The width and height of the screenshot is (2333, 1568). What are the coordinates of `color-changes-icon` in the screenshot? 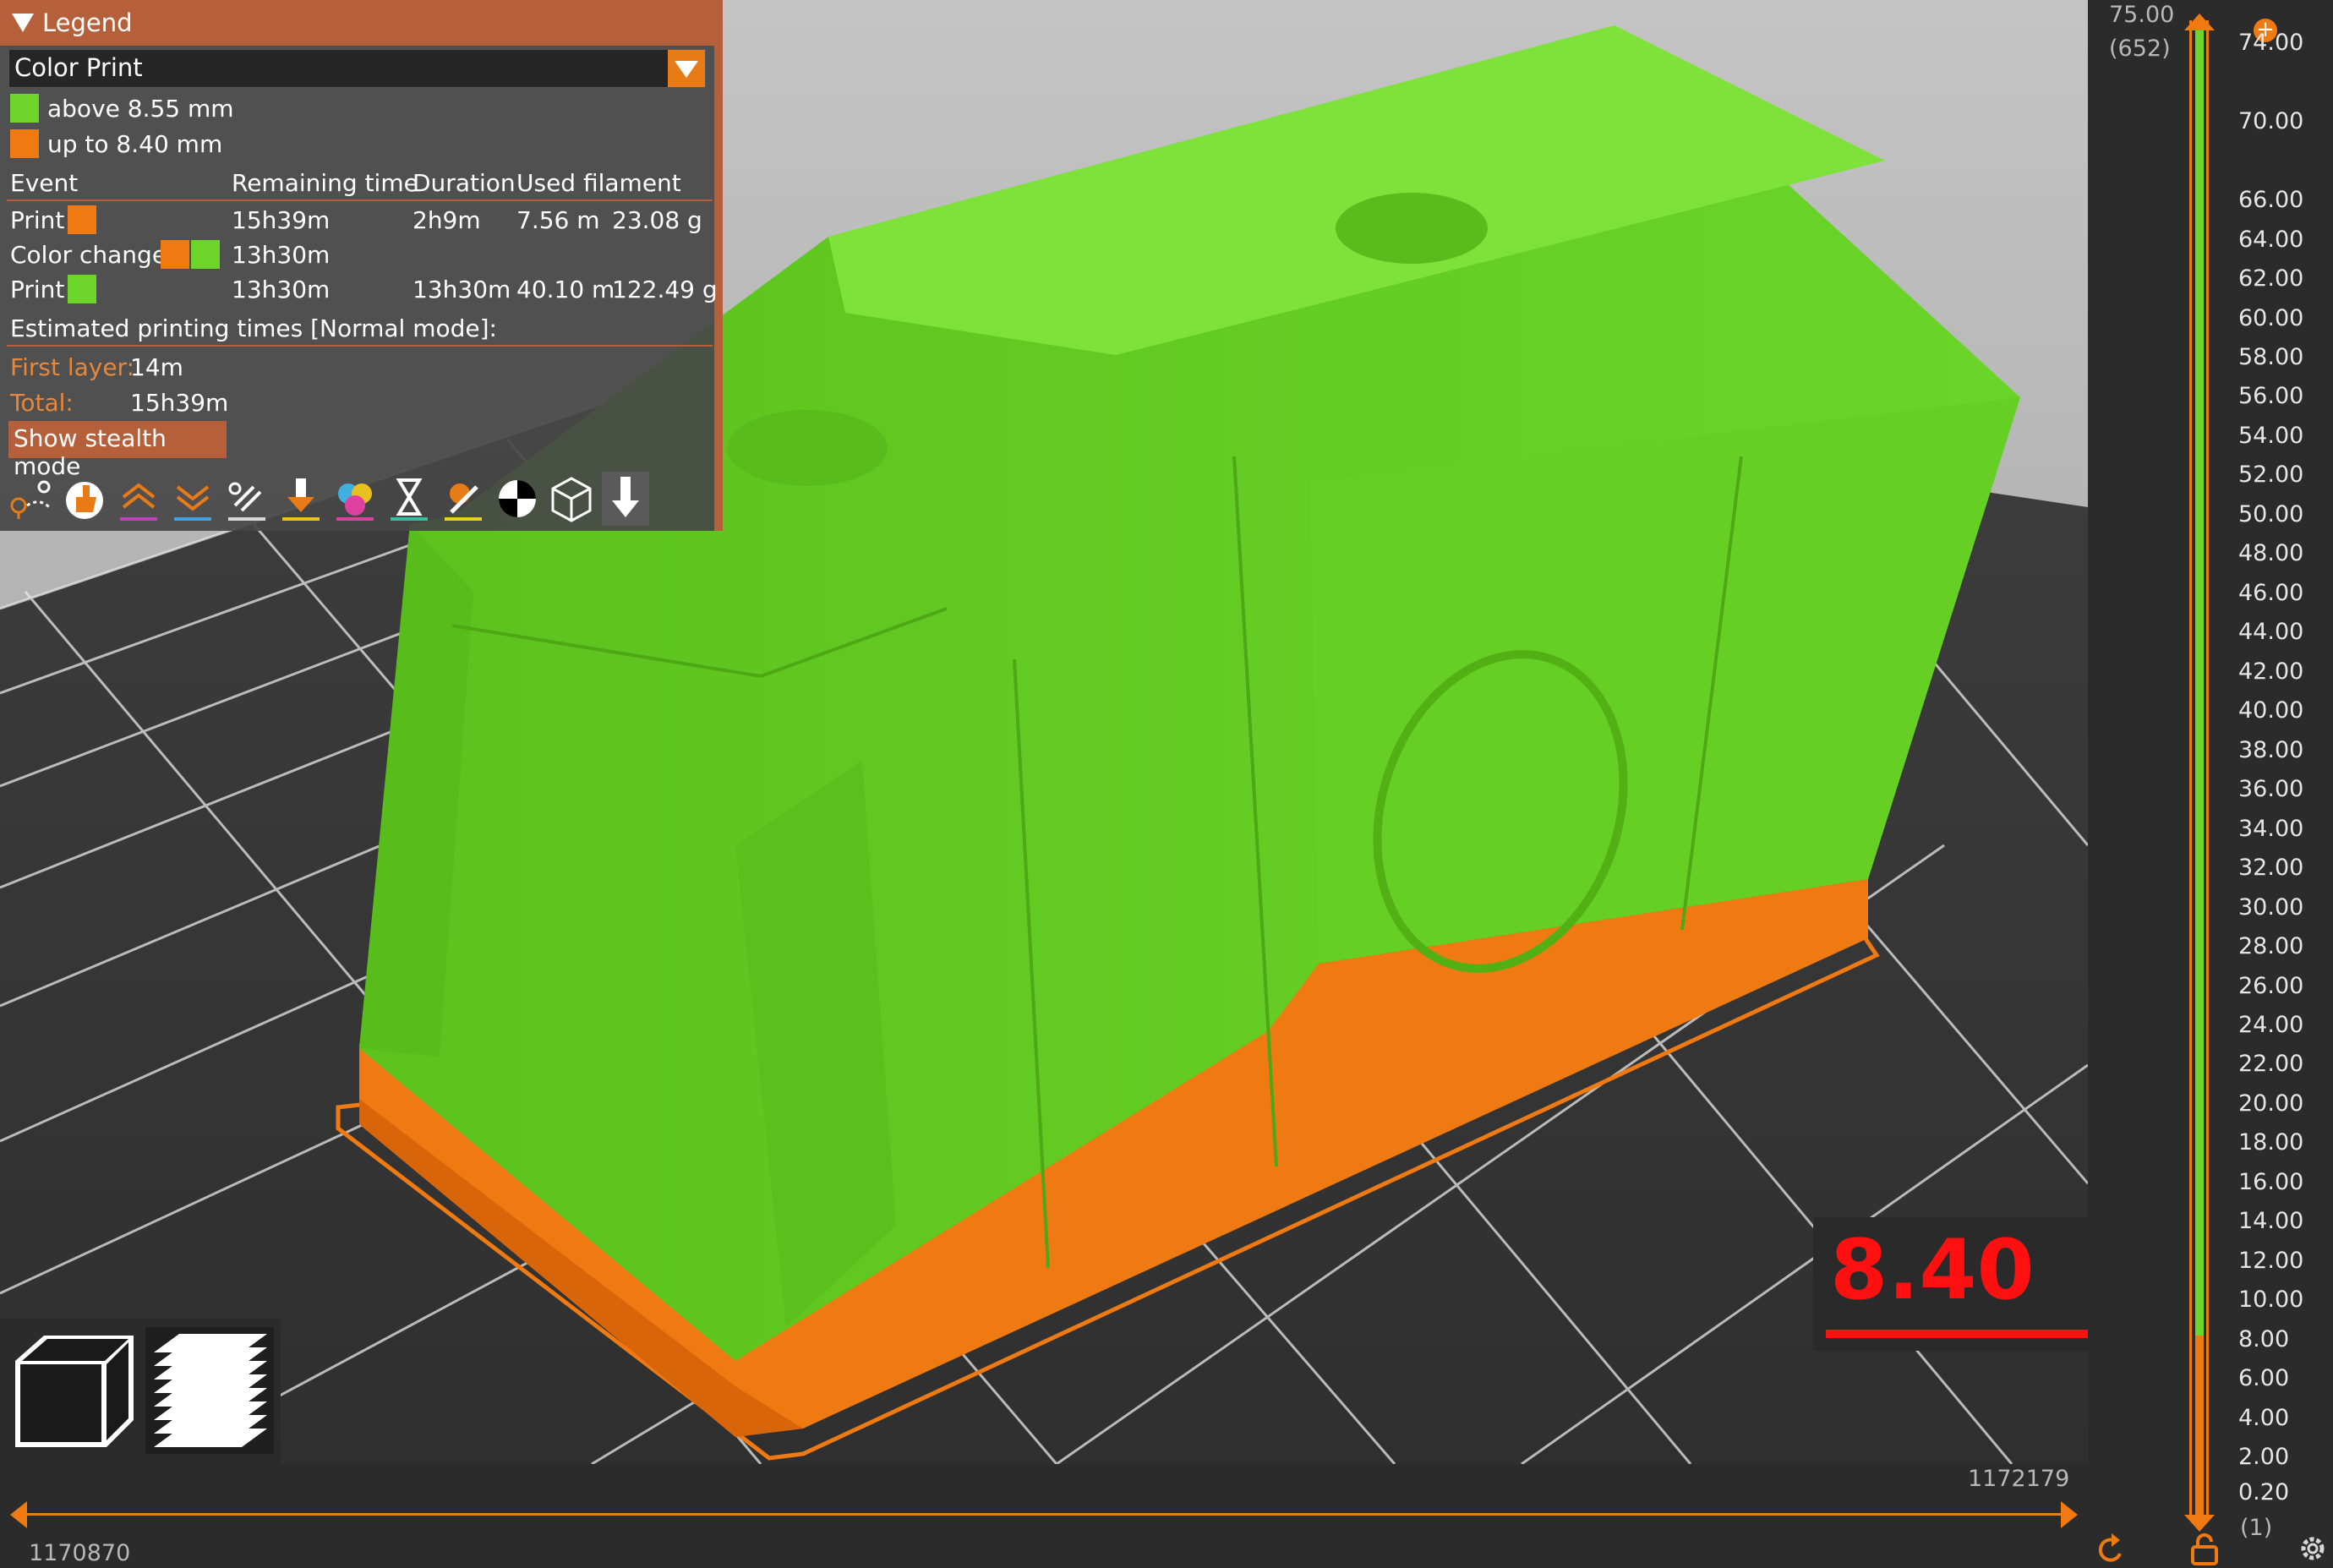 It's located at (355, 499).